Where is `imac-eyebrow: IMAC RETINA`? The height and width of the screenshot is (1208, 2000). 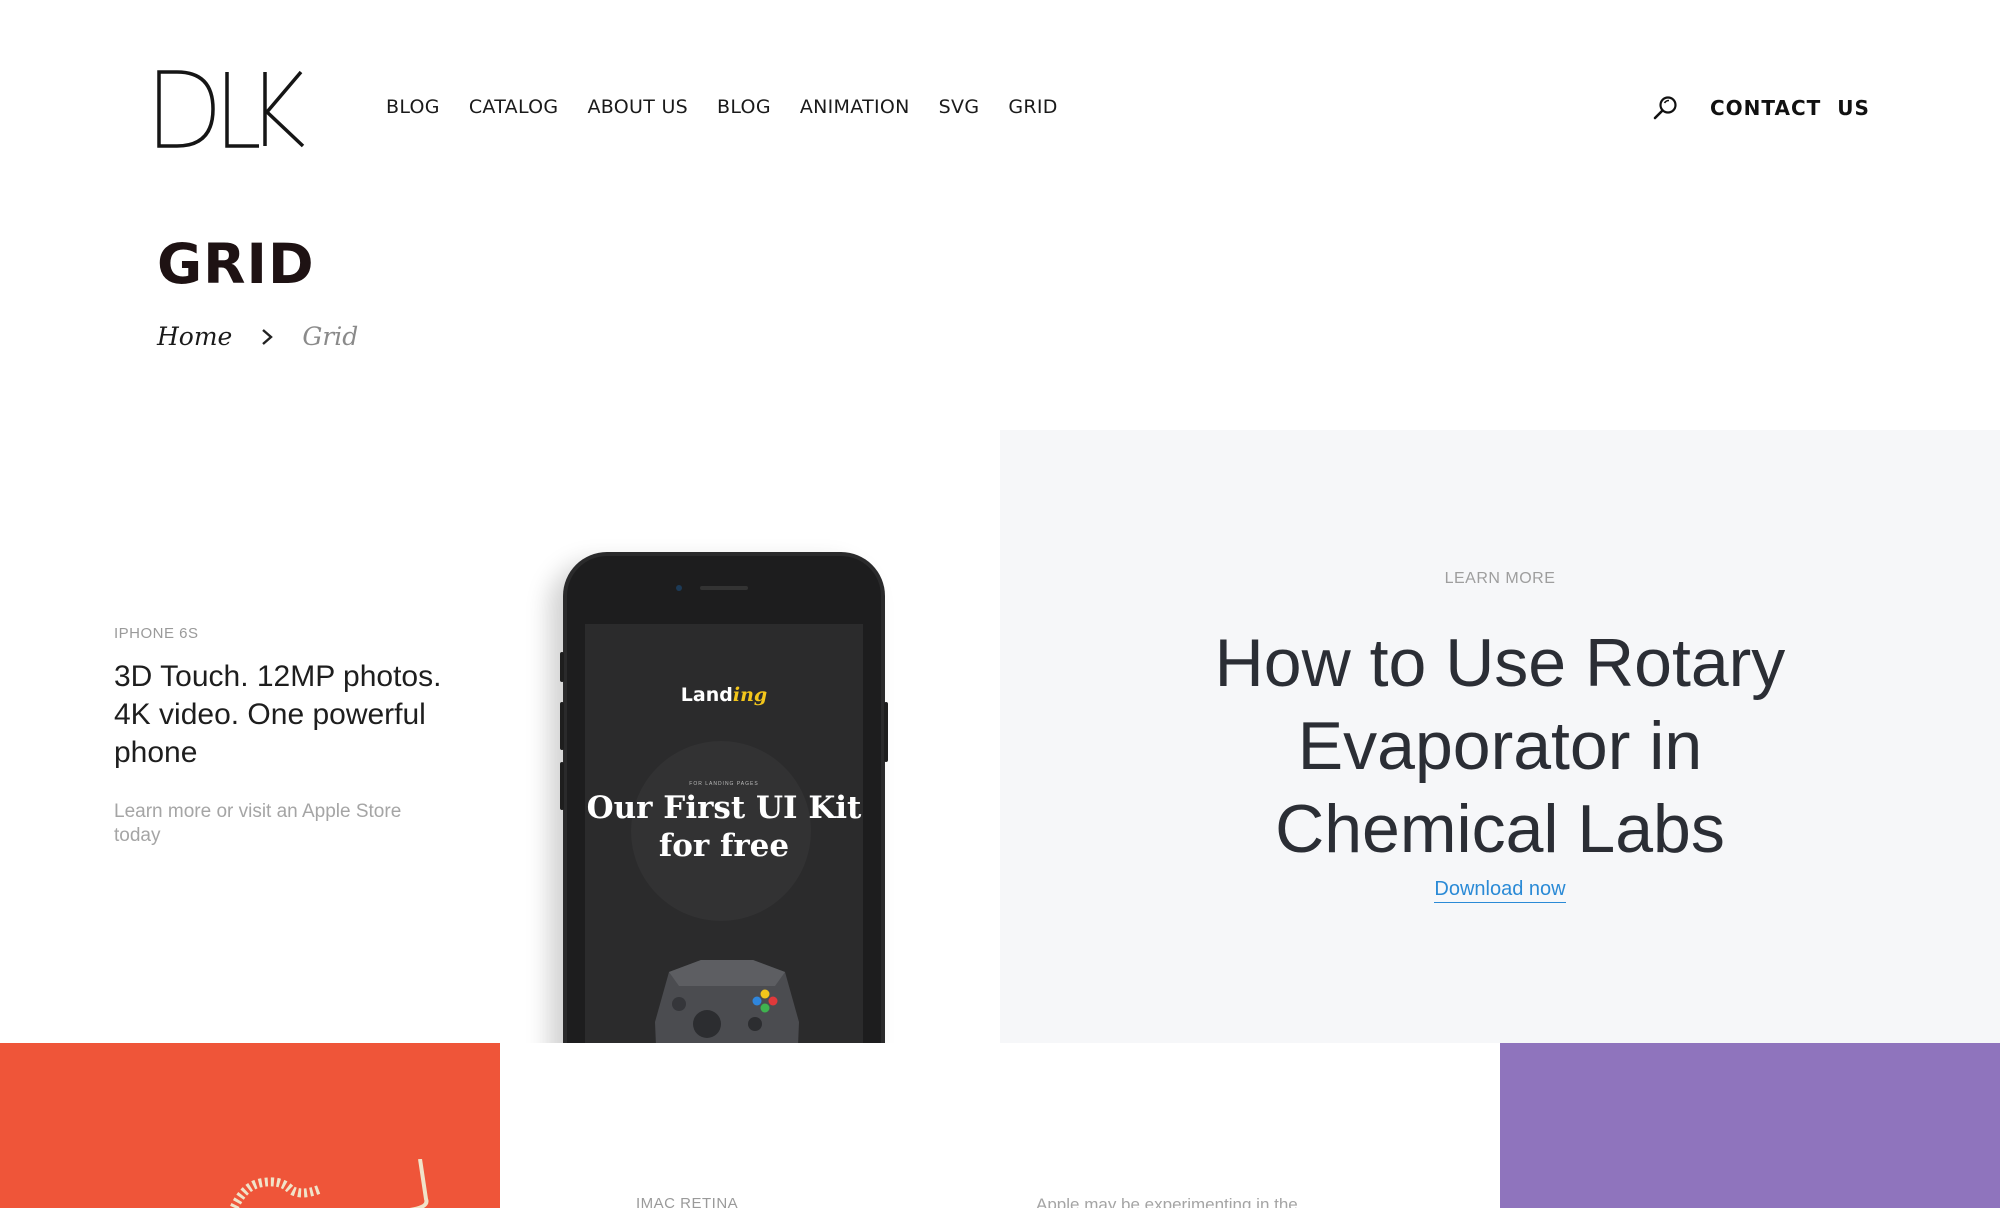
imac-eyebrow: IMAC RETINA is located at coordinates (687, 1201).